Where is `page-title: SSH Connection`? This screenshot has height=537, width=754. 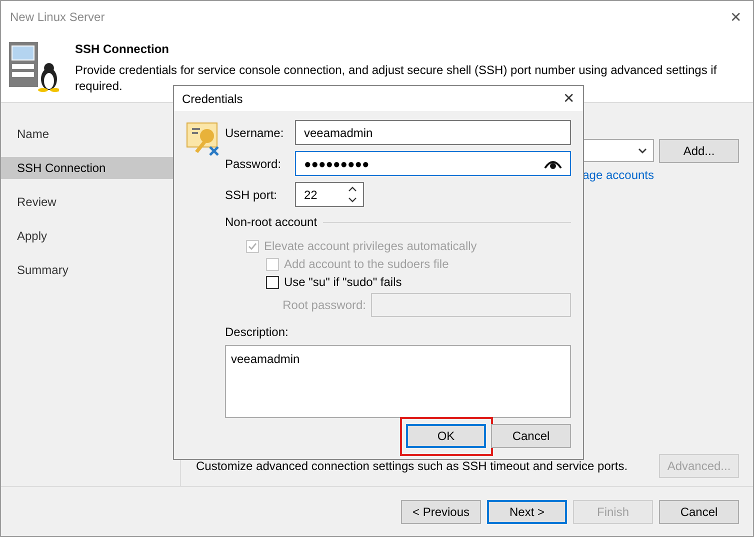 page-title: SSH Connection is located at coordinates (122, 49).